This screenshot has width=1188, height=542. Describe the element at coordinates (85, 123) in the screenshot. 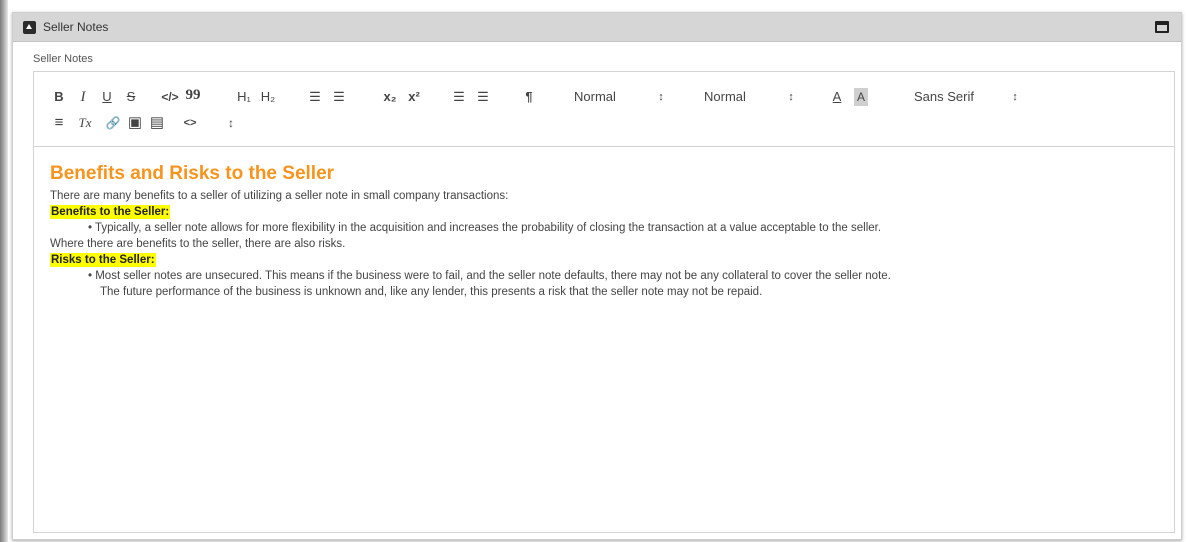

I see `clean-format-button: Tx` at that location.